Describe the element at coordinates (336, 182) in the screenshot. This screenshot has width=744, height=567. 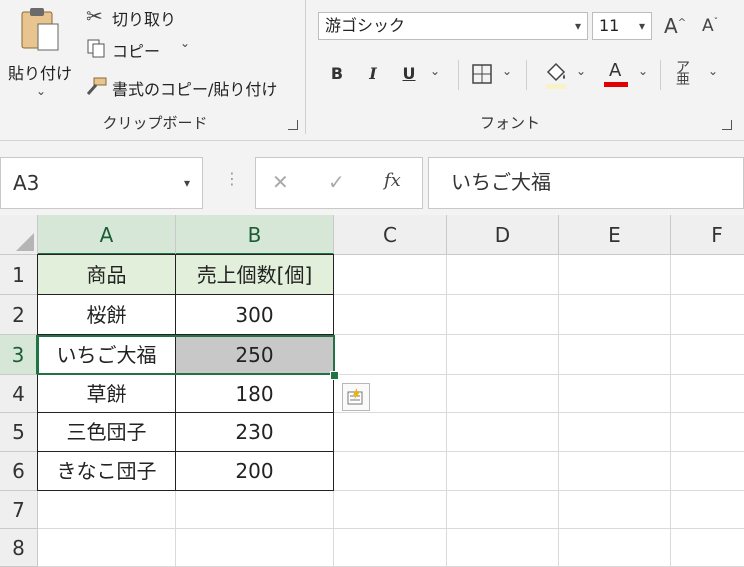
I see `enter-icon: ✓` at that location.